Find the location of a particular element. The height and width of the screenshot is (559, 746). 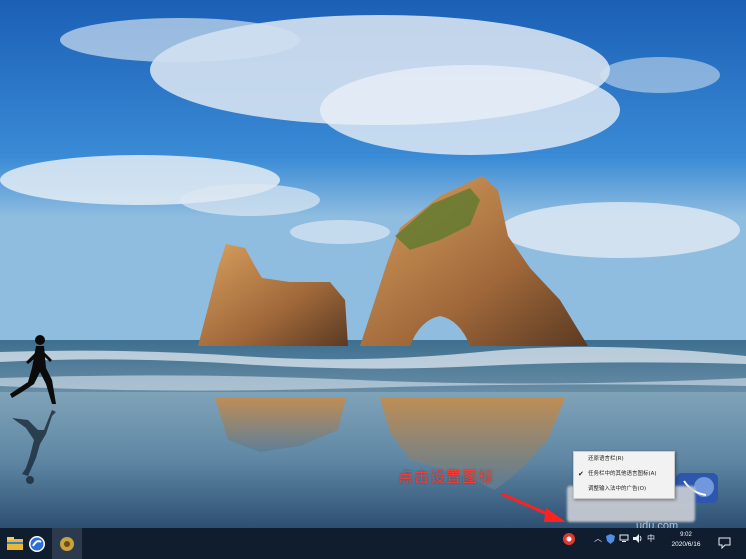

notification-center-icon is located at coordinates (724, 543).